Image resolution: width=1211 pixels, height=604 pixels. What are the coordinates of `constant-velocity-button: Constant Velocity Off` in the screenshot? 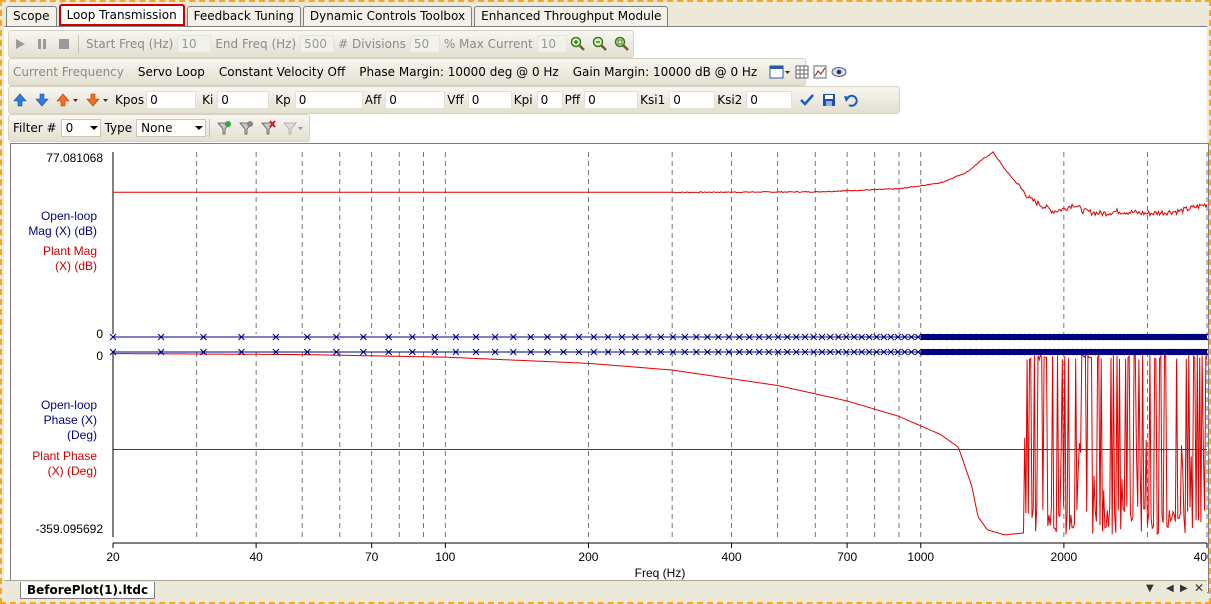 It's located at (282, 72).